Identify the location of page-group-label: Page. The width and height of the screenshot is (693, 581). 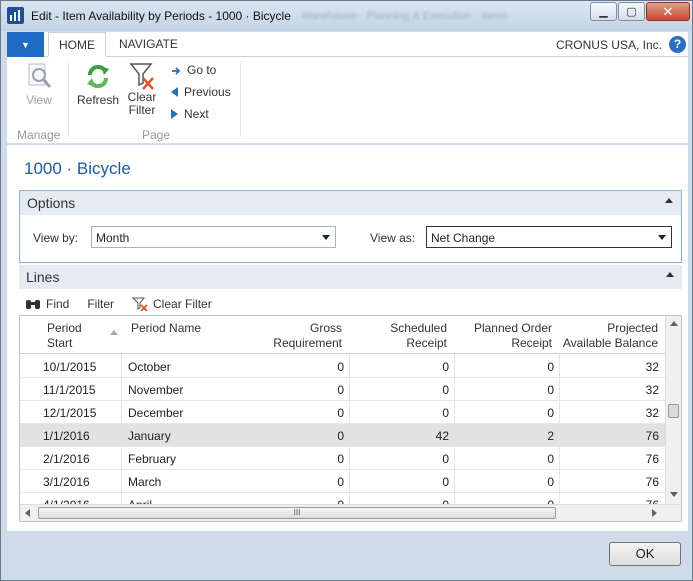
(156, 135).